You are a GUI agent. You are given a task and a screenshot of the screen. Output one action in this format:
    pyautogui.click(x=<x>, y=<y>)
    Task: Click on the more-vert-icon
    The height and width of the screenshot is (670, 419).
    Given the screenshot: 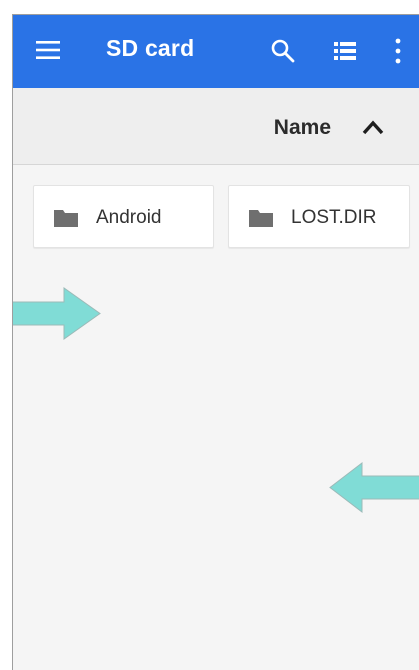 What is the action you would take?
    pyautogui.click(x=398, y=51)
    